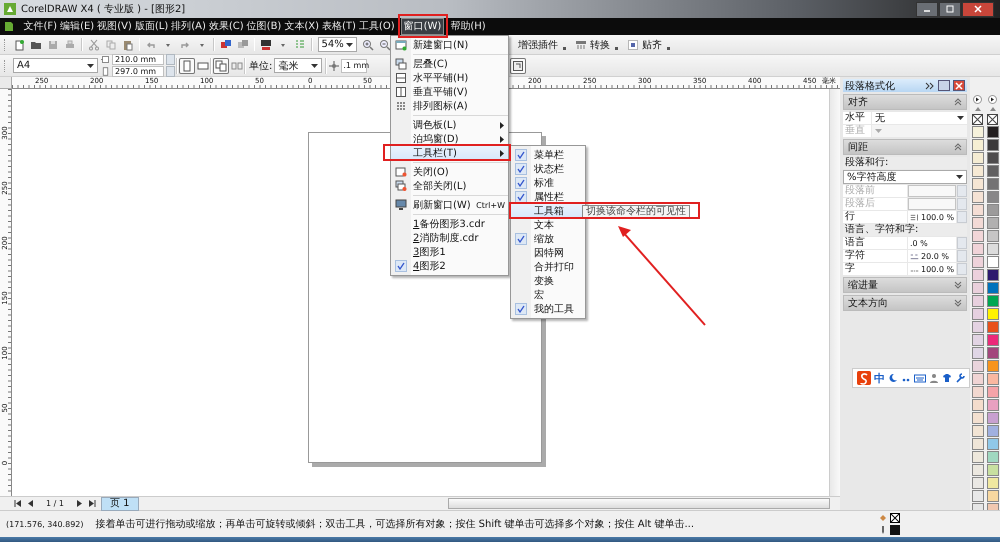 The image size is (1000, 542). What do you see at coordinates (905, 230) in the screenshot?
I see `group-caption: 语言、字符和字:` at bounding box center [905, 230].